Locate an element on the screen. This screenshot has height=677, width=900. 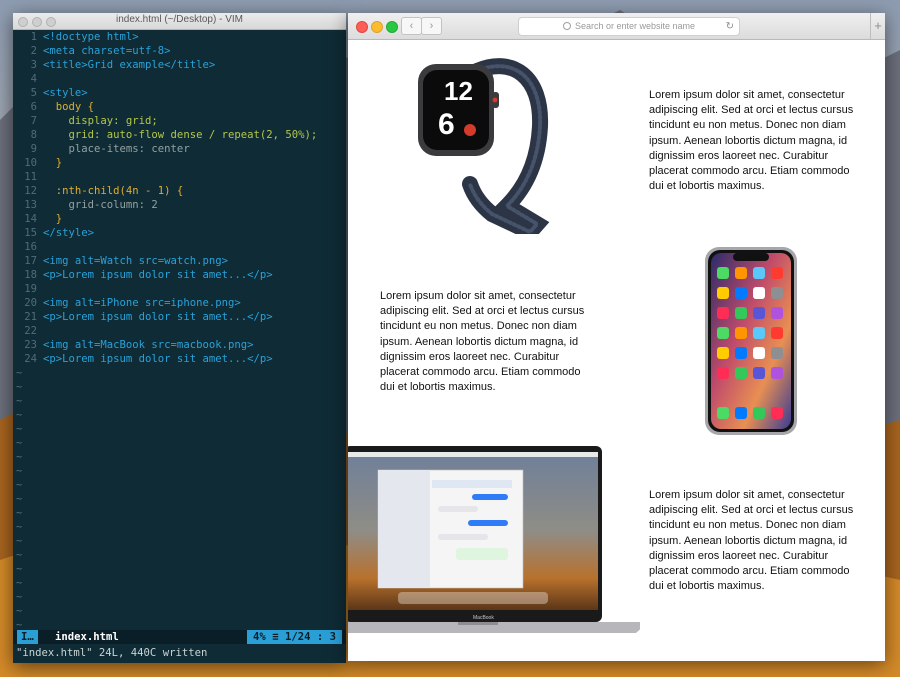
iphone-image is located at coordinates (751, 341).